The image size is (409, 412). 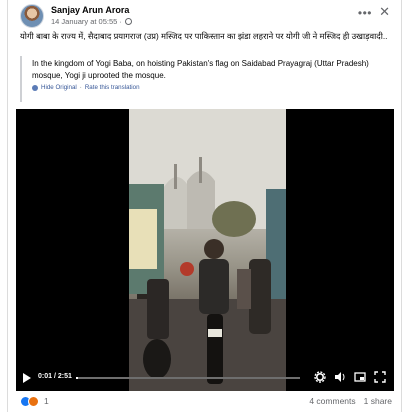 What do you see at coordinates (378, 401) in the screenshot?
I see `shares-count: 1 share` at bounding box center [378, 401].